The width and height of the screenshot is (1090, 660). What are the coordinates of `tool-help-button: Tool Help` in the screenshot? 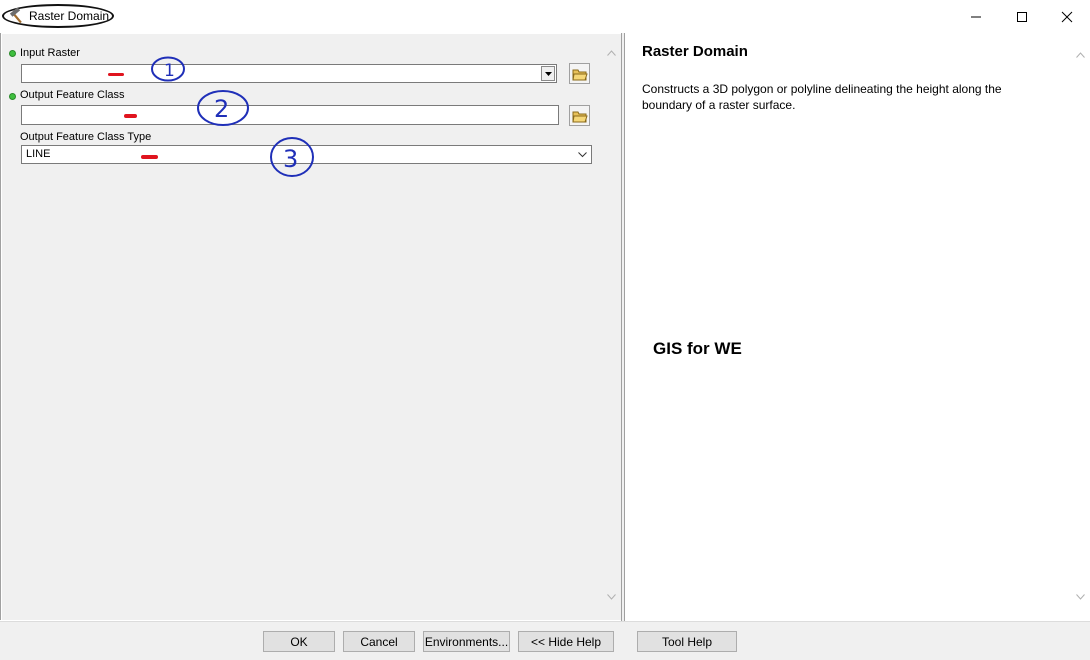 It's located at (687, 641).